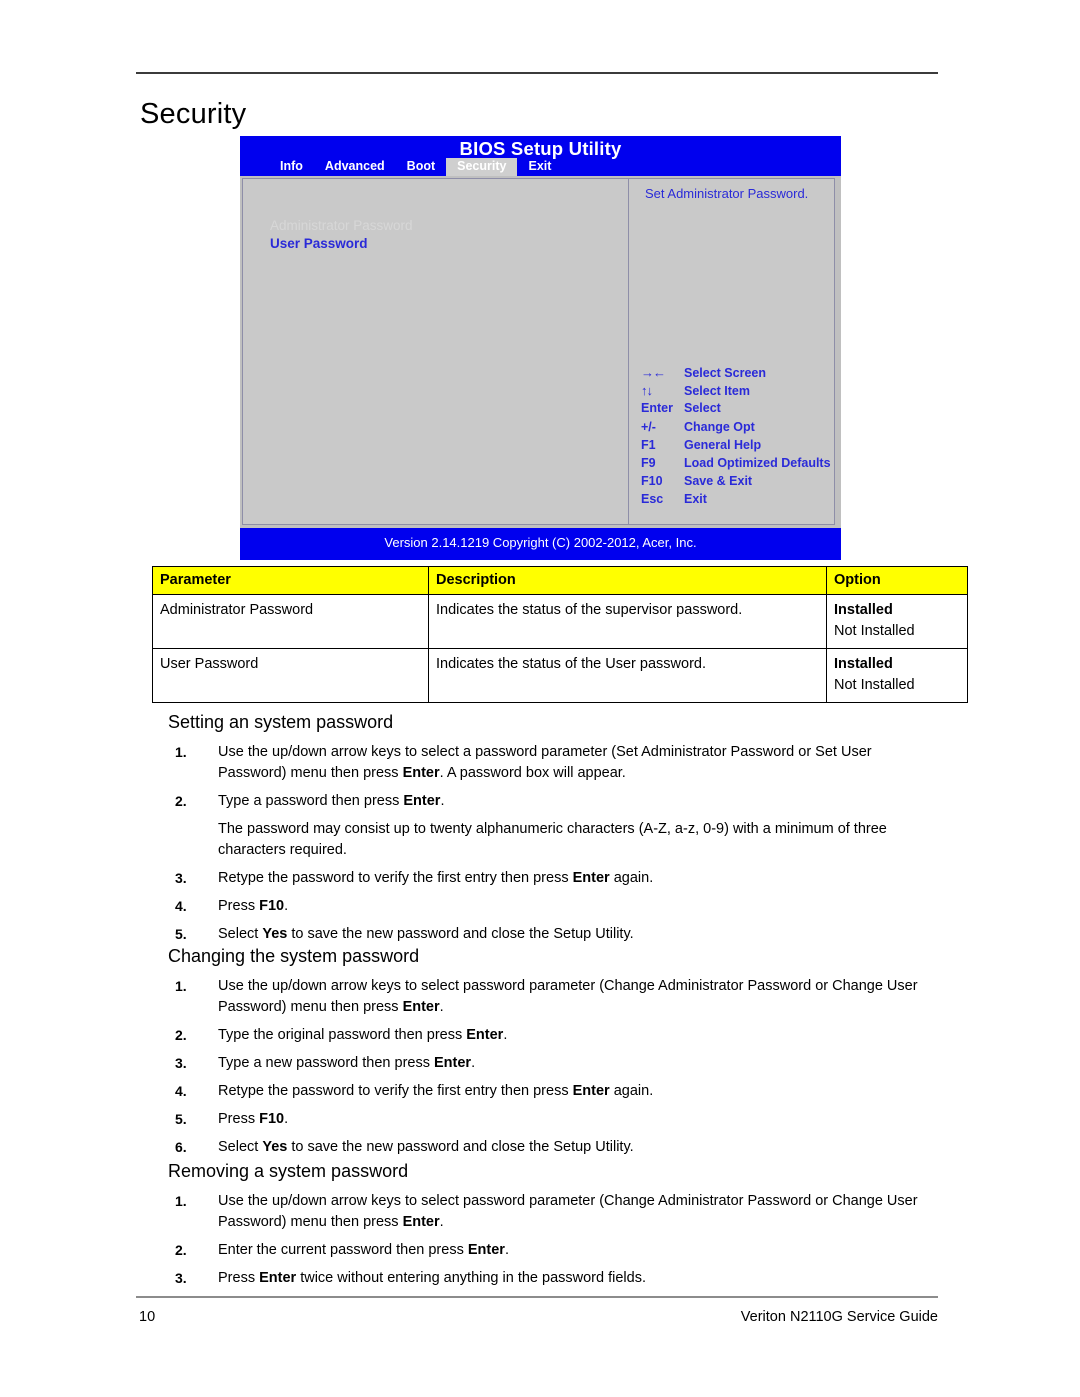  I want to click on bios-key-label: Esc, so click(652, 499).